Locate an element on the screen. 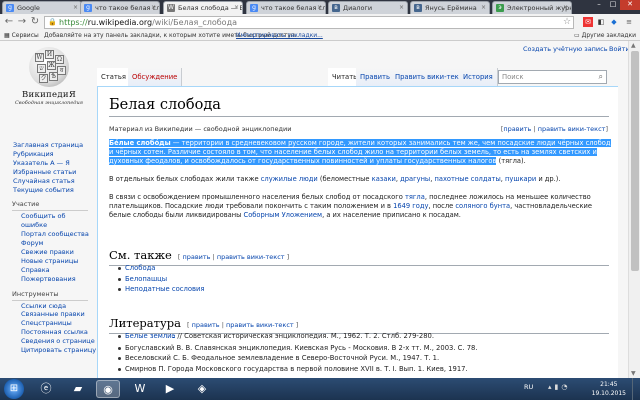  reload-icon: ↻ is located at coordinates (35, 22).